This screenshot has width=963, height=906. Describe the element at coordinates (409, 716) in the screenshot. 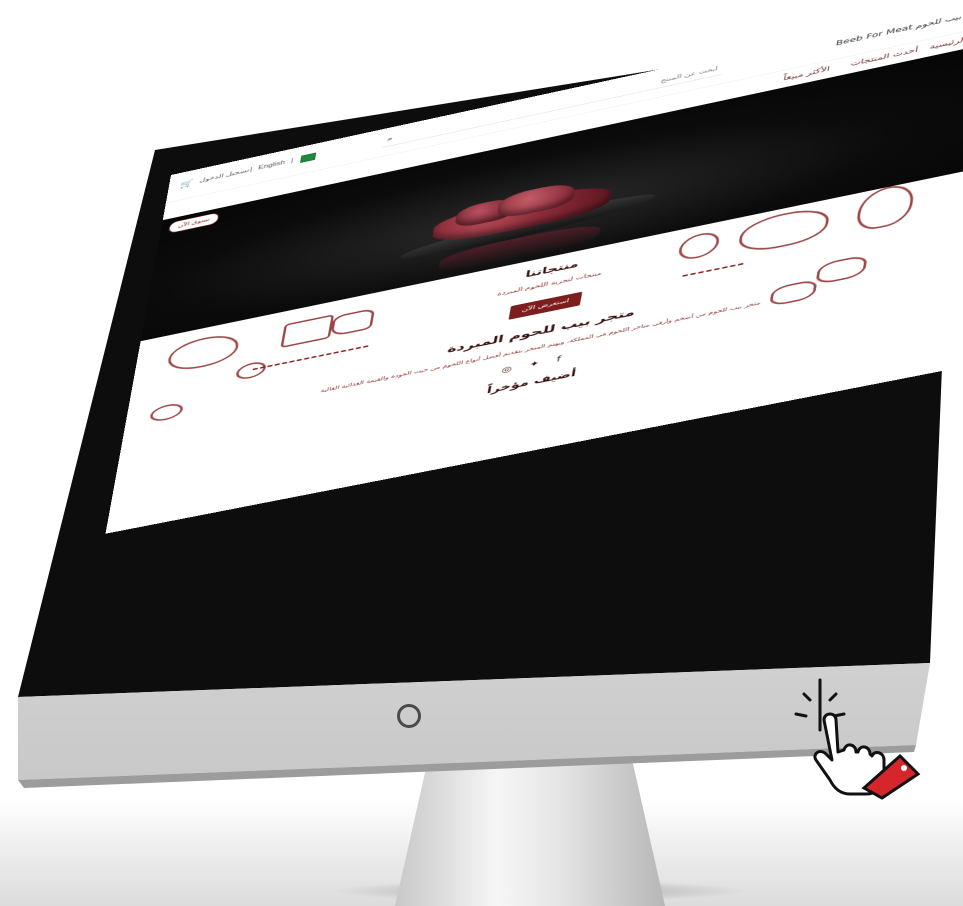

I see `monitor-logo-icon` at that location.